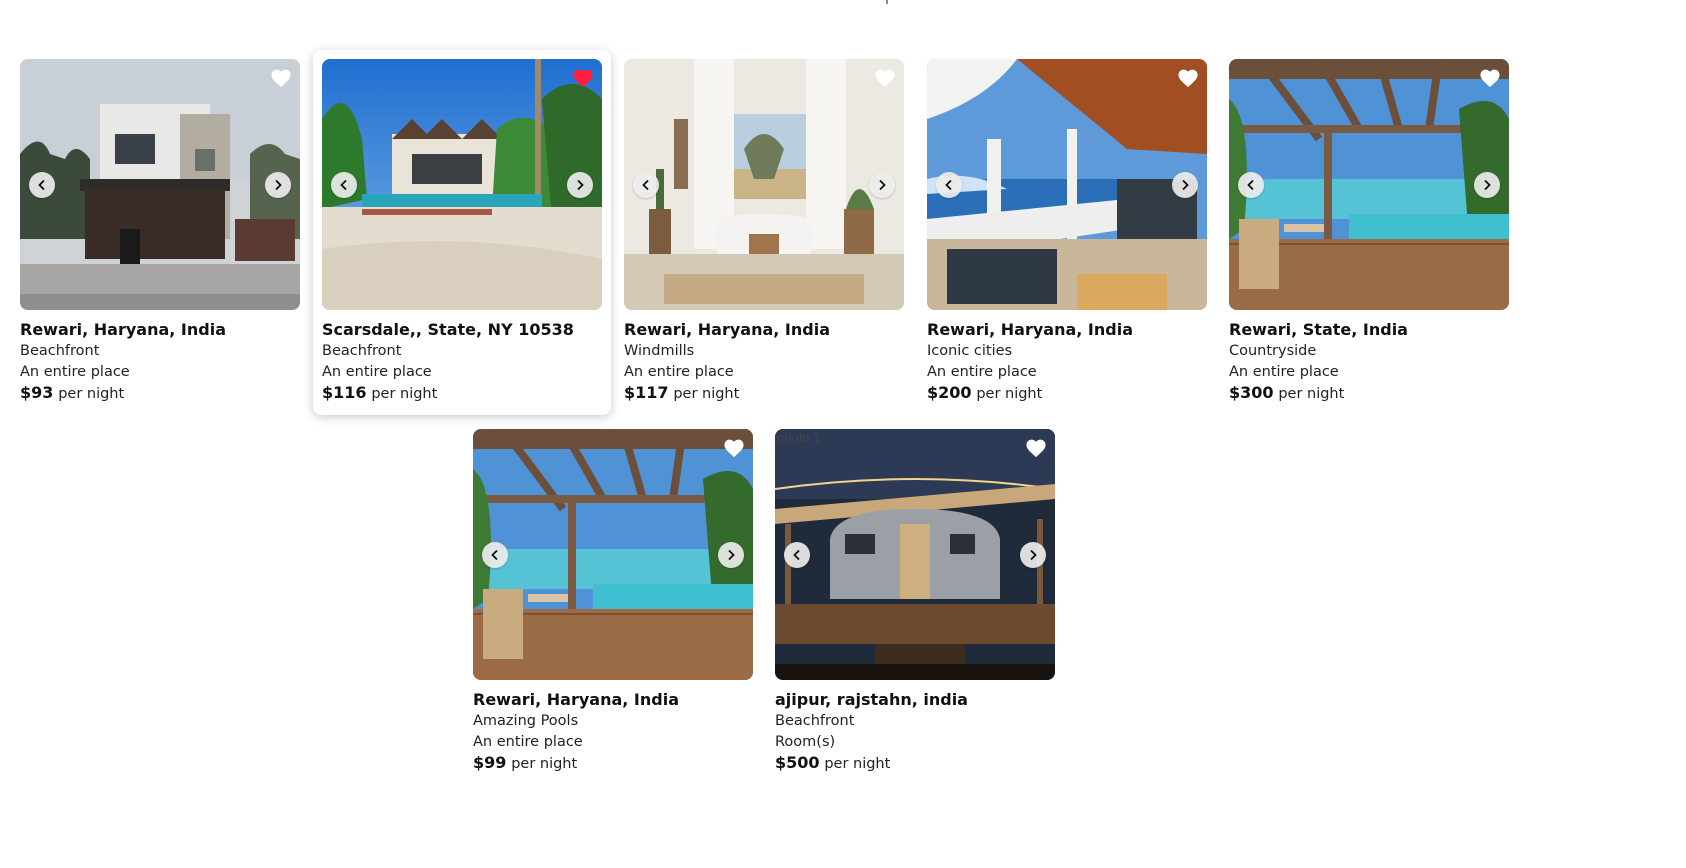 The height and width of the screenshot is (868, 1686). I want to click on listing-location: Rewari, State, India, so click(1318, 329).